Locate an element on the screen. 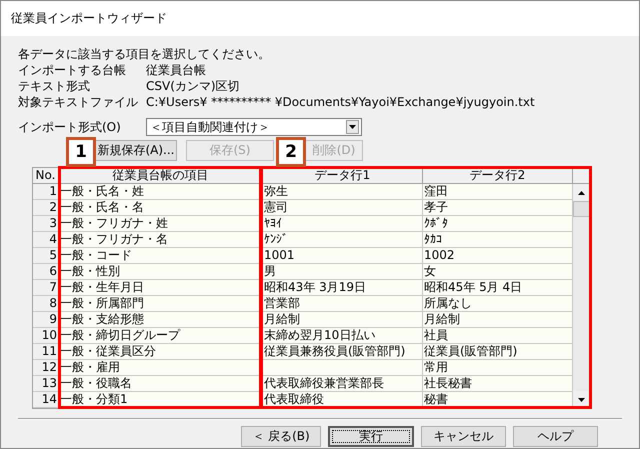 The width and height of the screenshot is (640, 449). row-number: 14 is located at coordinates (46, 400).